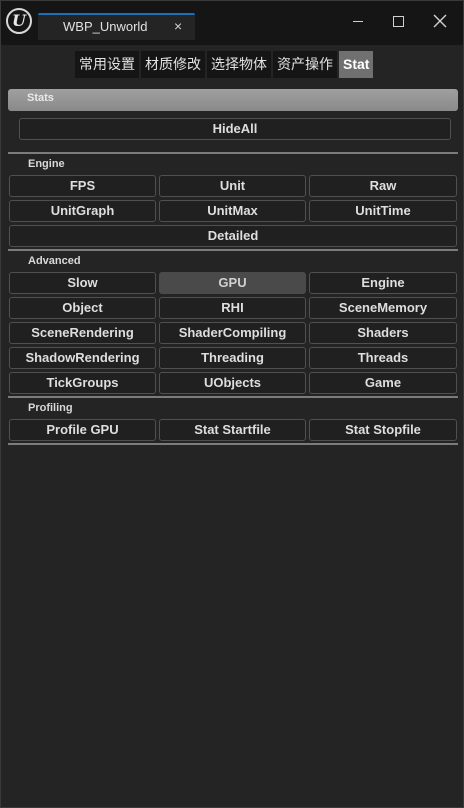 The image size is (464, 808). I want to click on close-icon, so click(440, 21).